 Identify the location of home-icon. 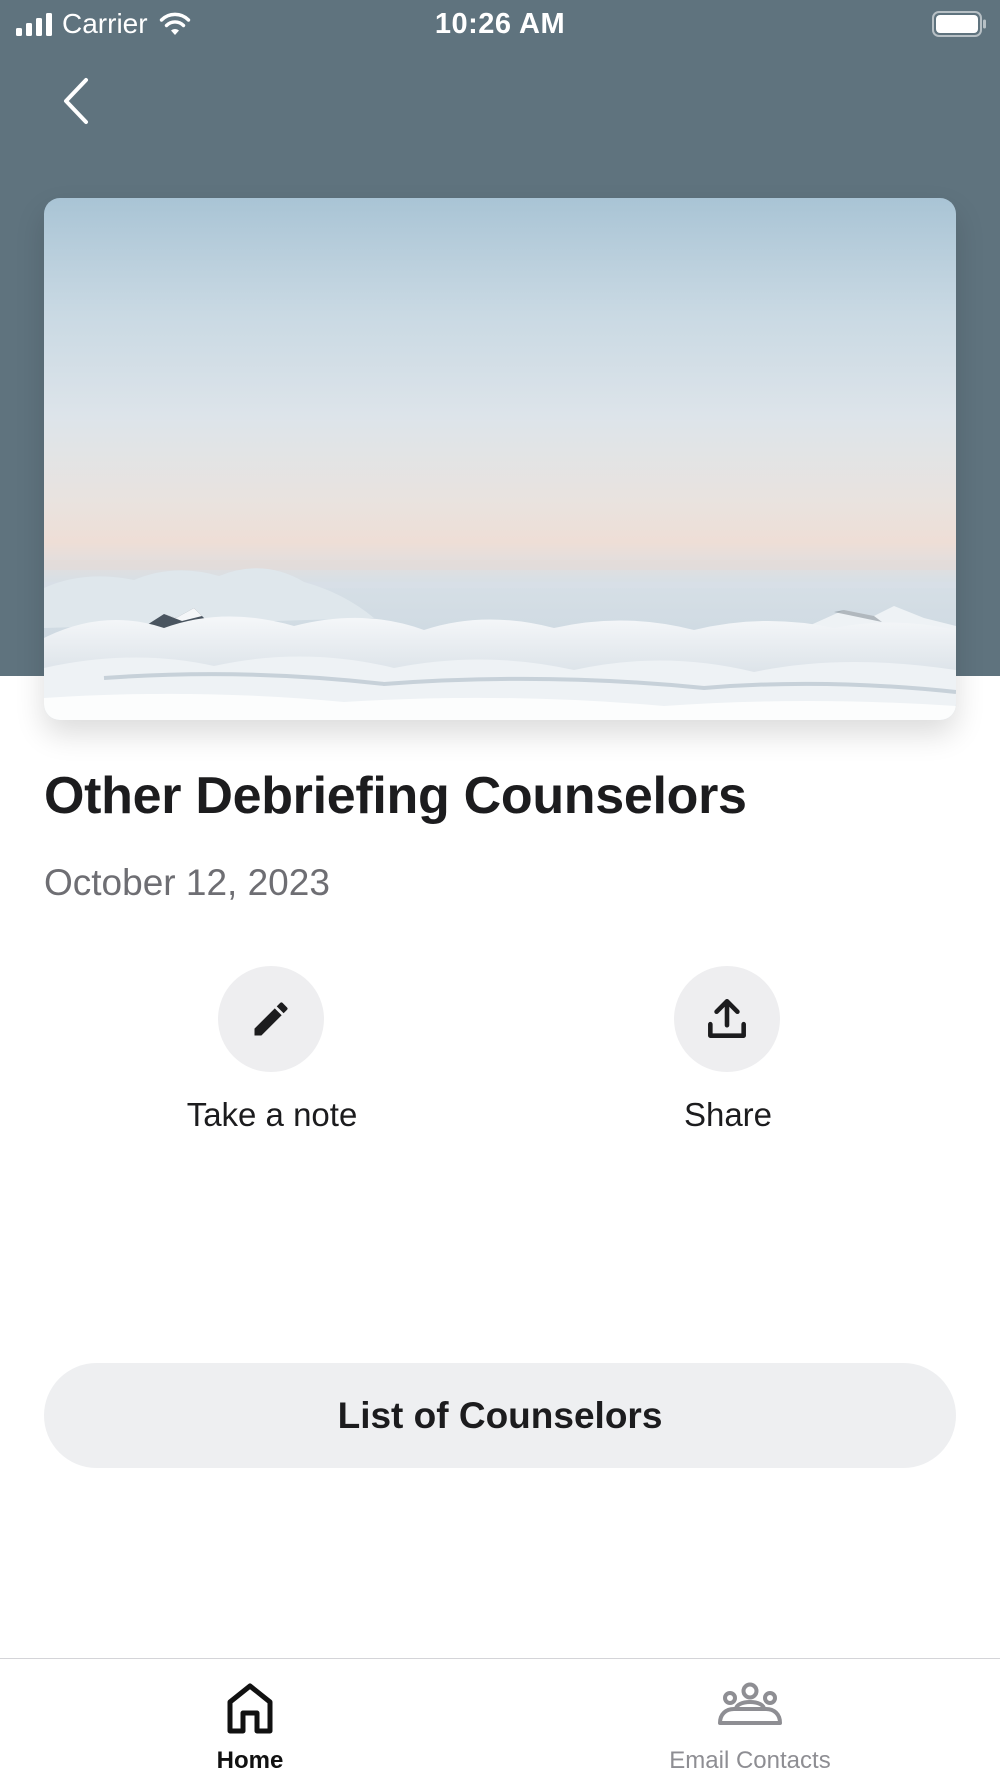
(250, 1708).